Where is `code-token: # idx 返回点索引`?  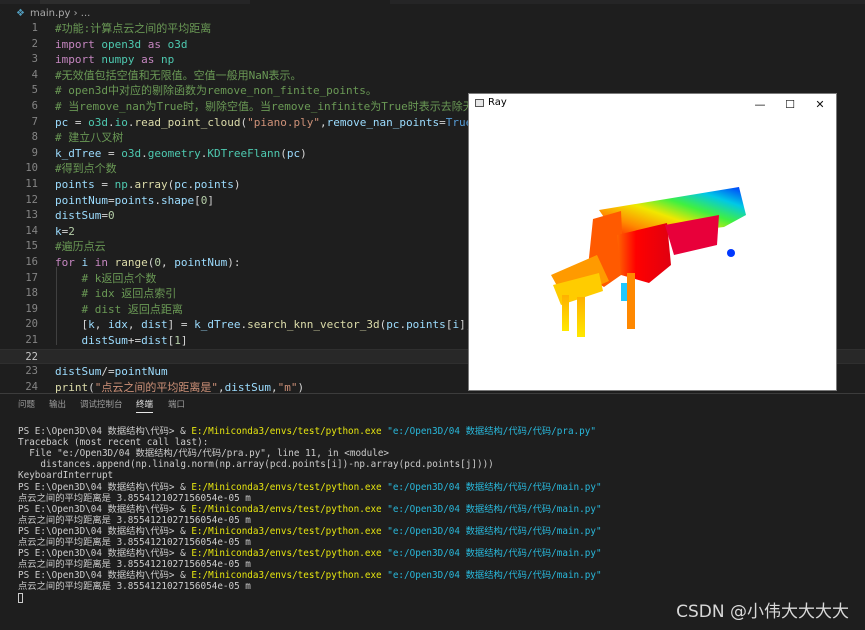
code-token: # idx 返回点索引 is located at coordinates (129, 294).